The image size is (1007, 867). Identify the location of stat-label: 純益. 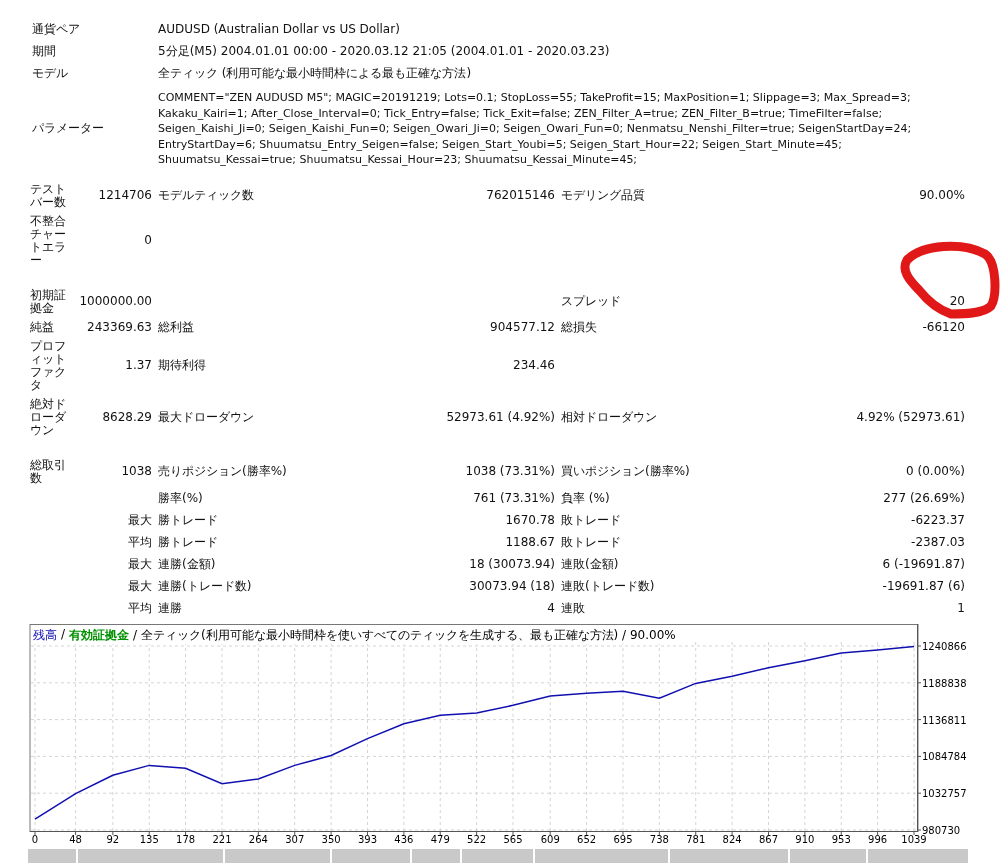
(42, 326).